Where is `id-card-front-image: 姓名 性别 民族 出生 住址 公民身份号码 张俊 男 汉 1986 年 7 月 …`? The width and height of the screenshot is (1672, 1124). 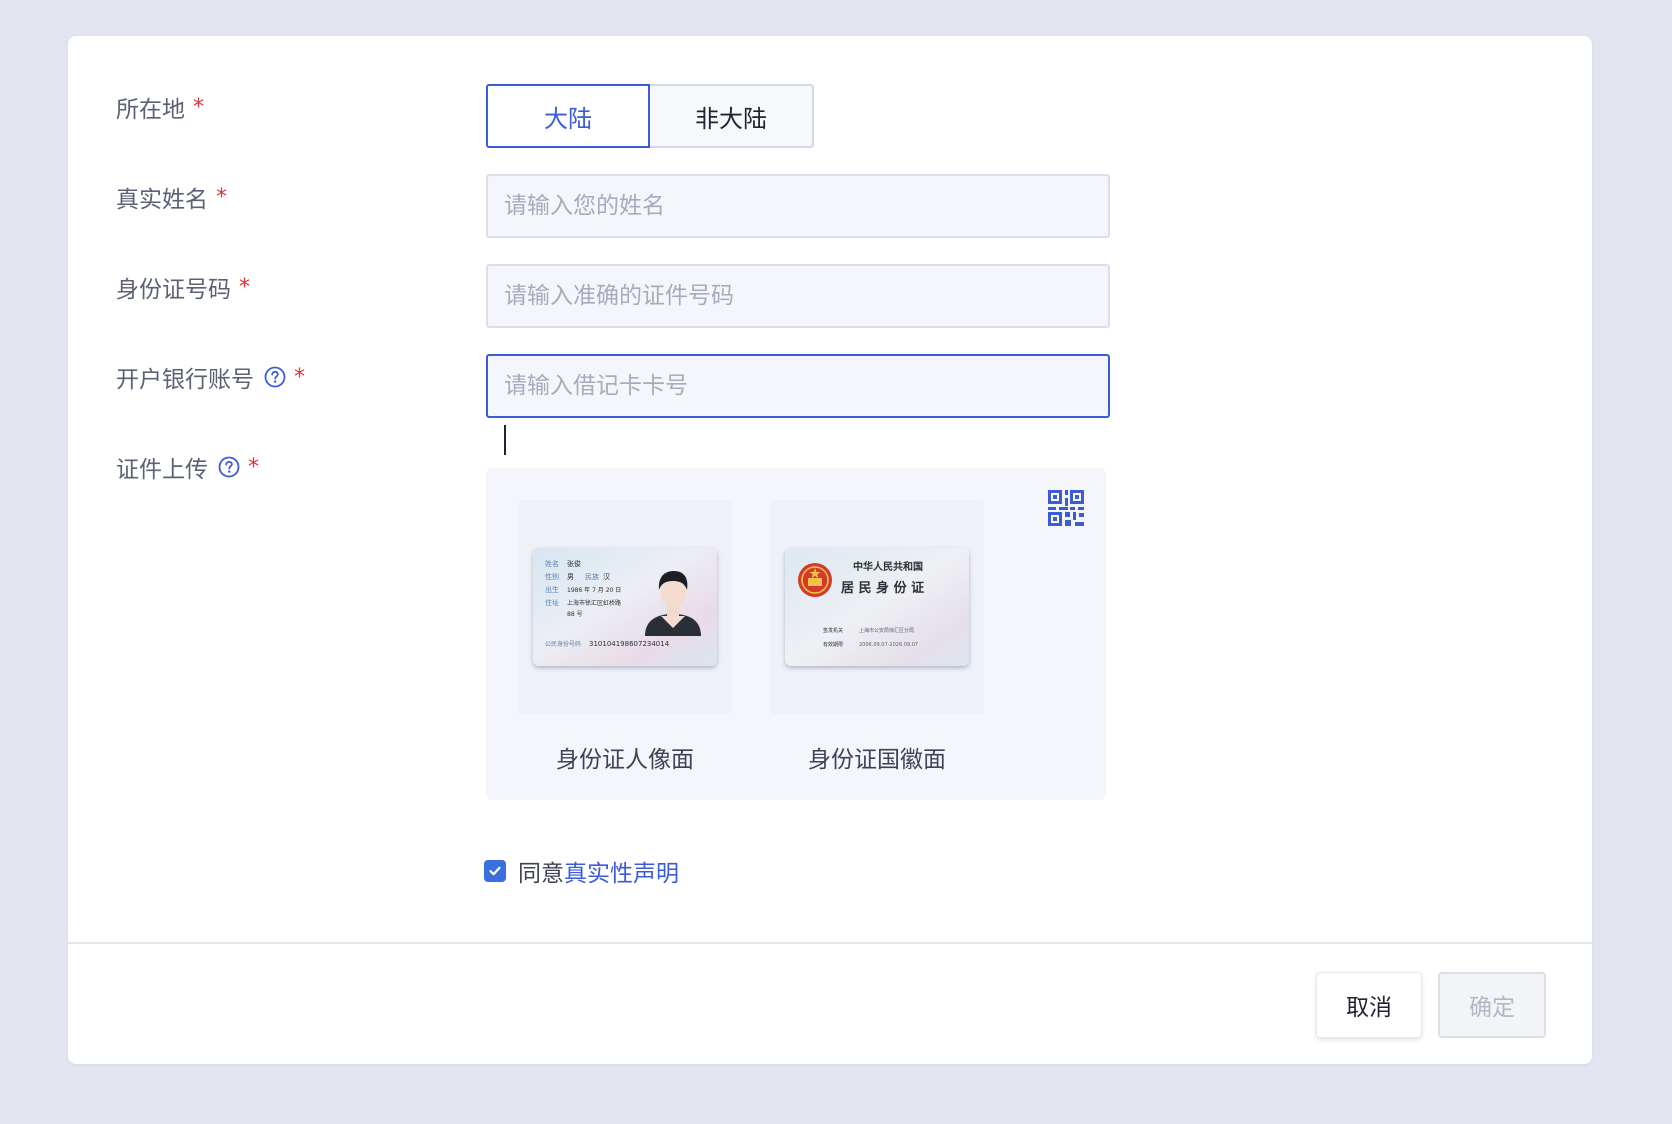
id-card-front-image: 姓名 性别 民族 出生 住址 公民身份号码 张俊 男 汉 1986 年 7 月 … is located at coordinates (625, 607).